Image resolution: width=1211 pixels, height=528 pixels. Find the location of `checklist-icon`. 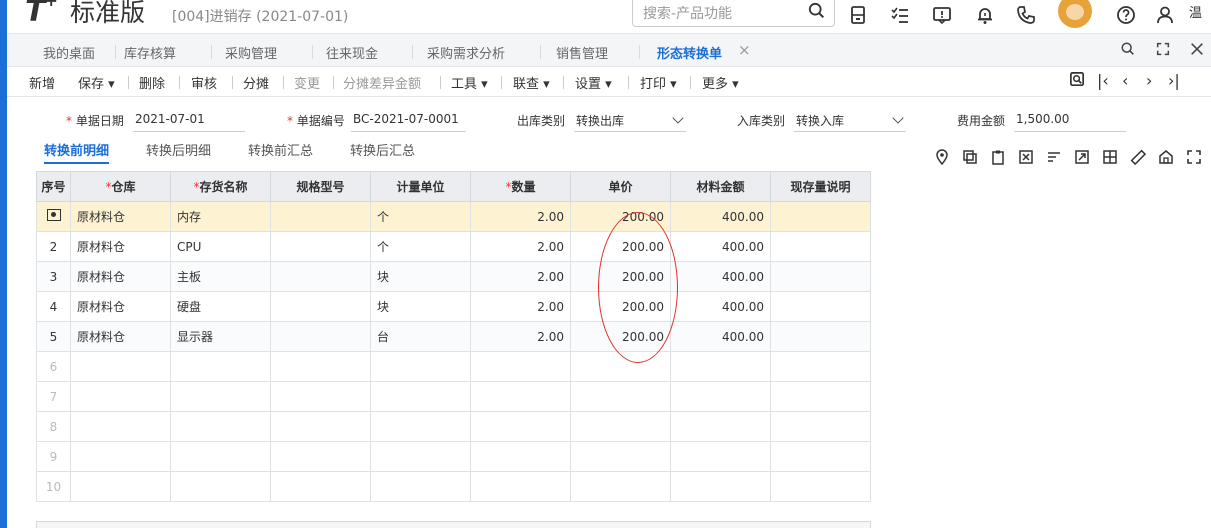

checklist-icon is located at coordinates (900, 15).